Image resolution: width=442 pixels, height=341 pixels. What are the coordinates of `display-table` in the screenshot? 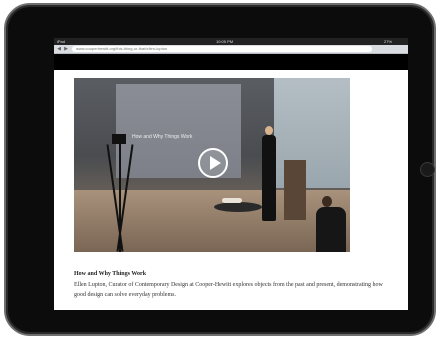 It's located at (238, 207).